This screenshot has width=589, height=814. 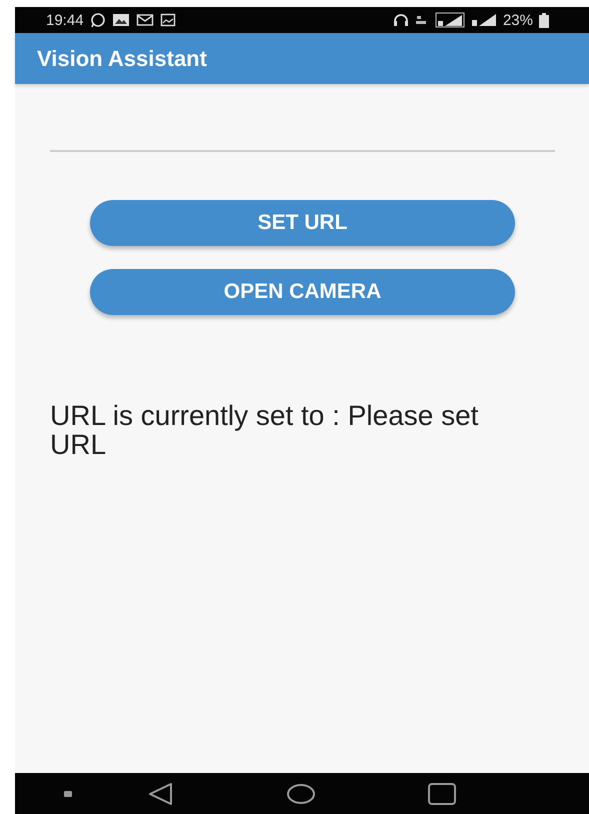 I want to click on headphones-icon, so click(x=400, y=20).